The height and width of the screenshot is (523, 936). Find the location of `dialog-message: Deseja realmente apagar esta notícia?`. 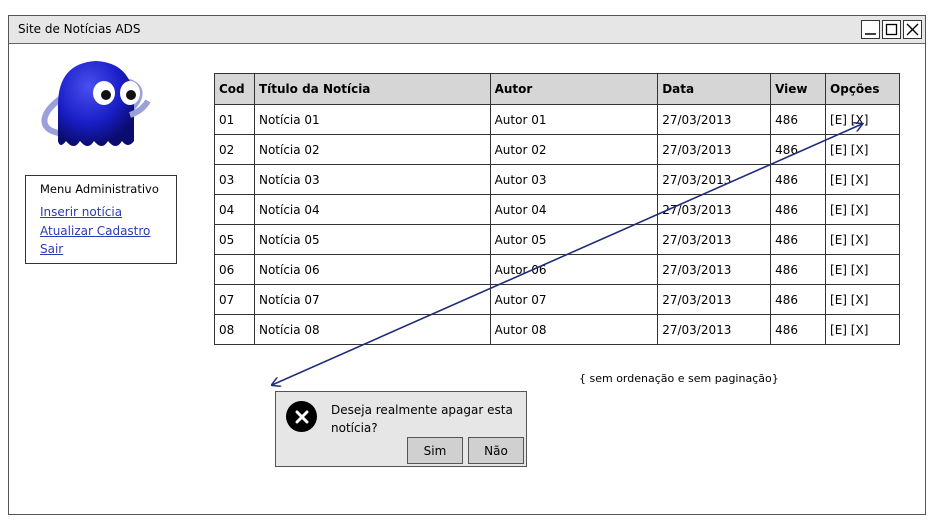

dialog-message: Deseja realmente apagar esta notícia? is located at coordinates (422, 419).